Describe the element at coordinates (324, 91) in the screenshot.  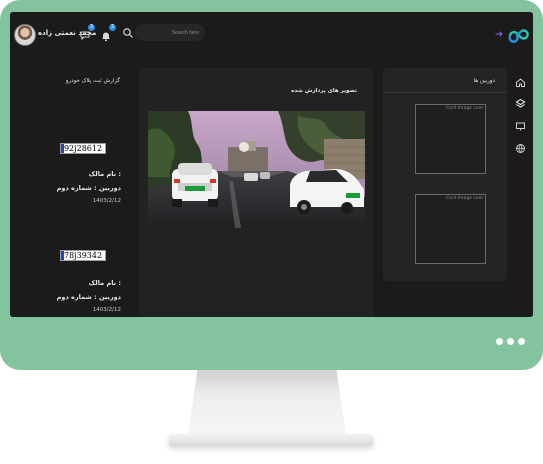
I see `processed-images-title: تصویر های پردازش شده` at that location.